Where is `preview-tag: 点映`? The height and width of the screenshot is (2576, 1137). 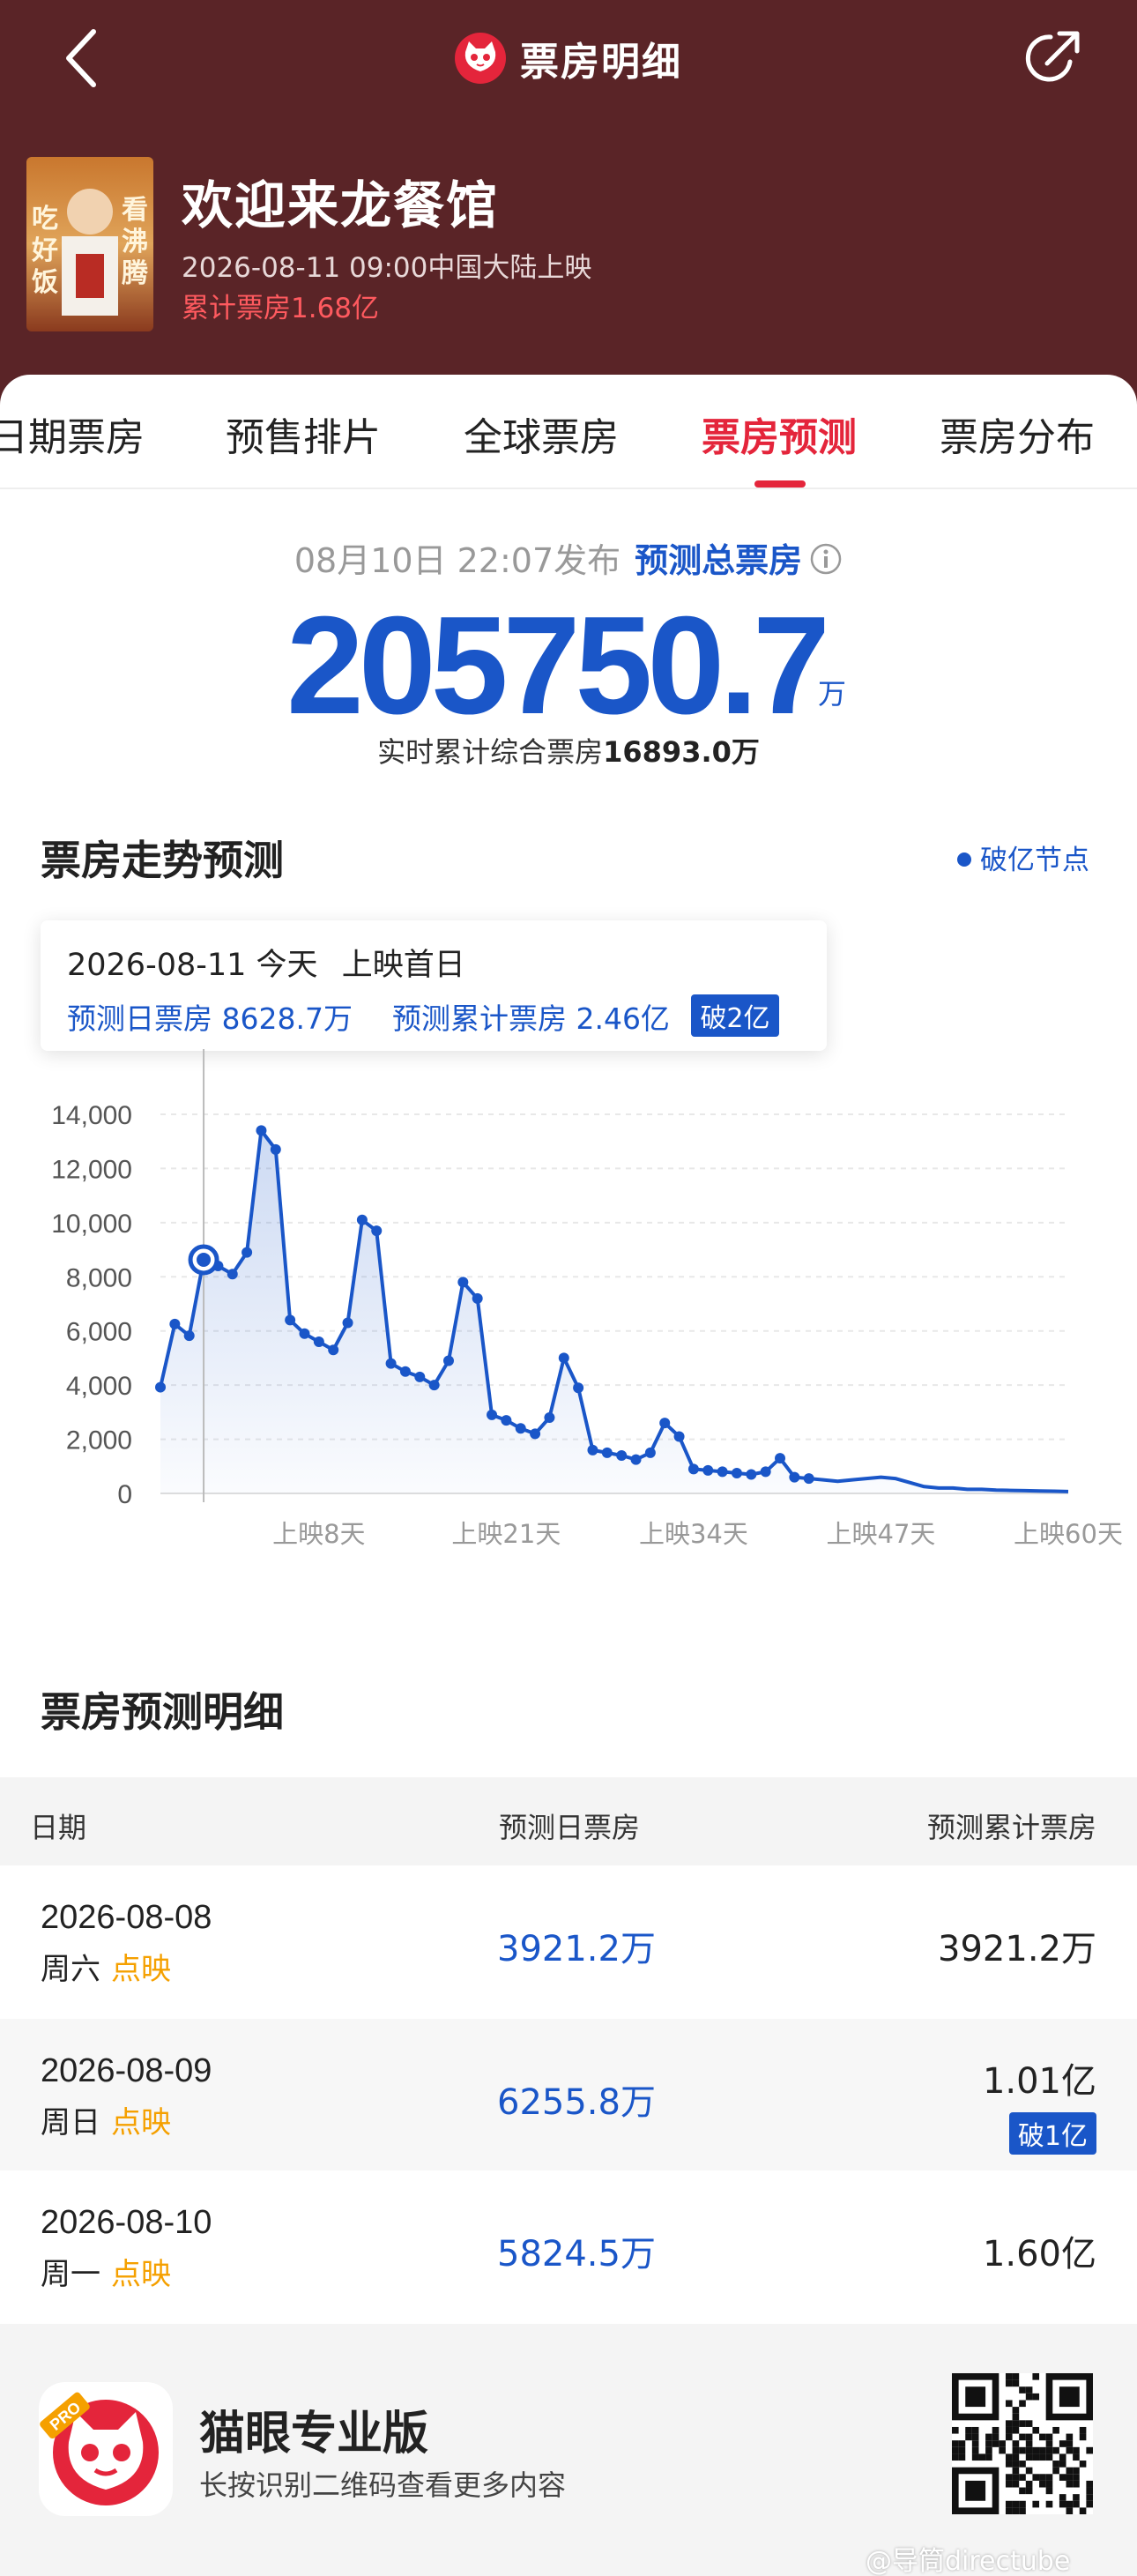 preview-tag: 点映 is located at coordinates (141, 1970).